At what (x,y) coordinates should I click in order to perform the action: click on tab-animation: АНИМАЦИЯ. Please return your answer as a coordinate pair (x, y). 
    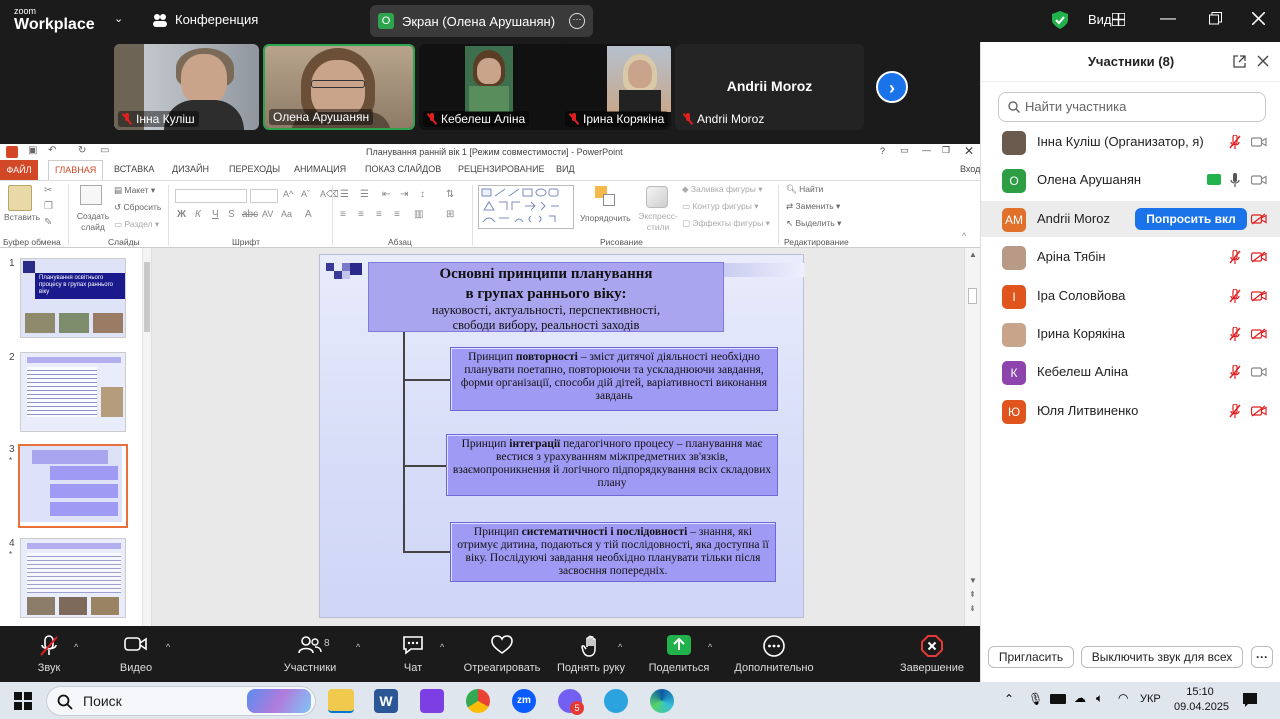
    Looking at the image, I should click on (320, 169).